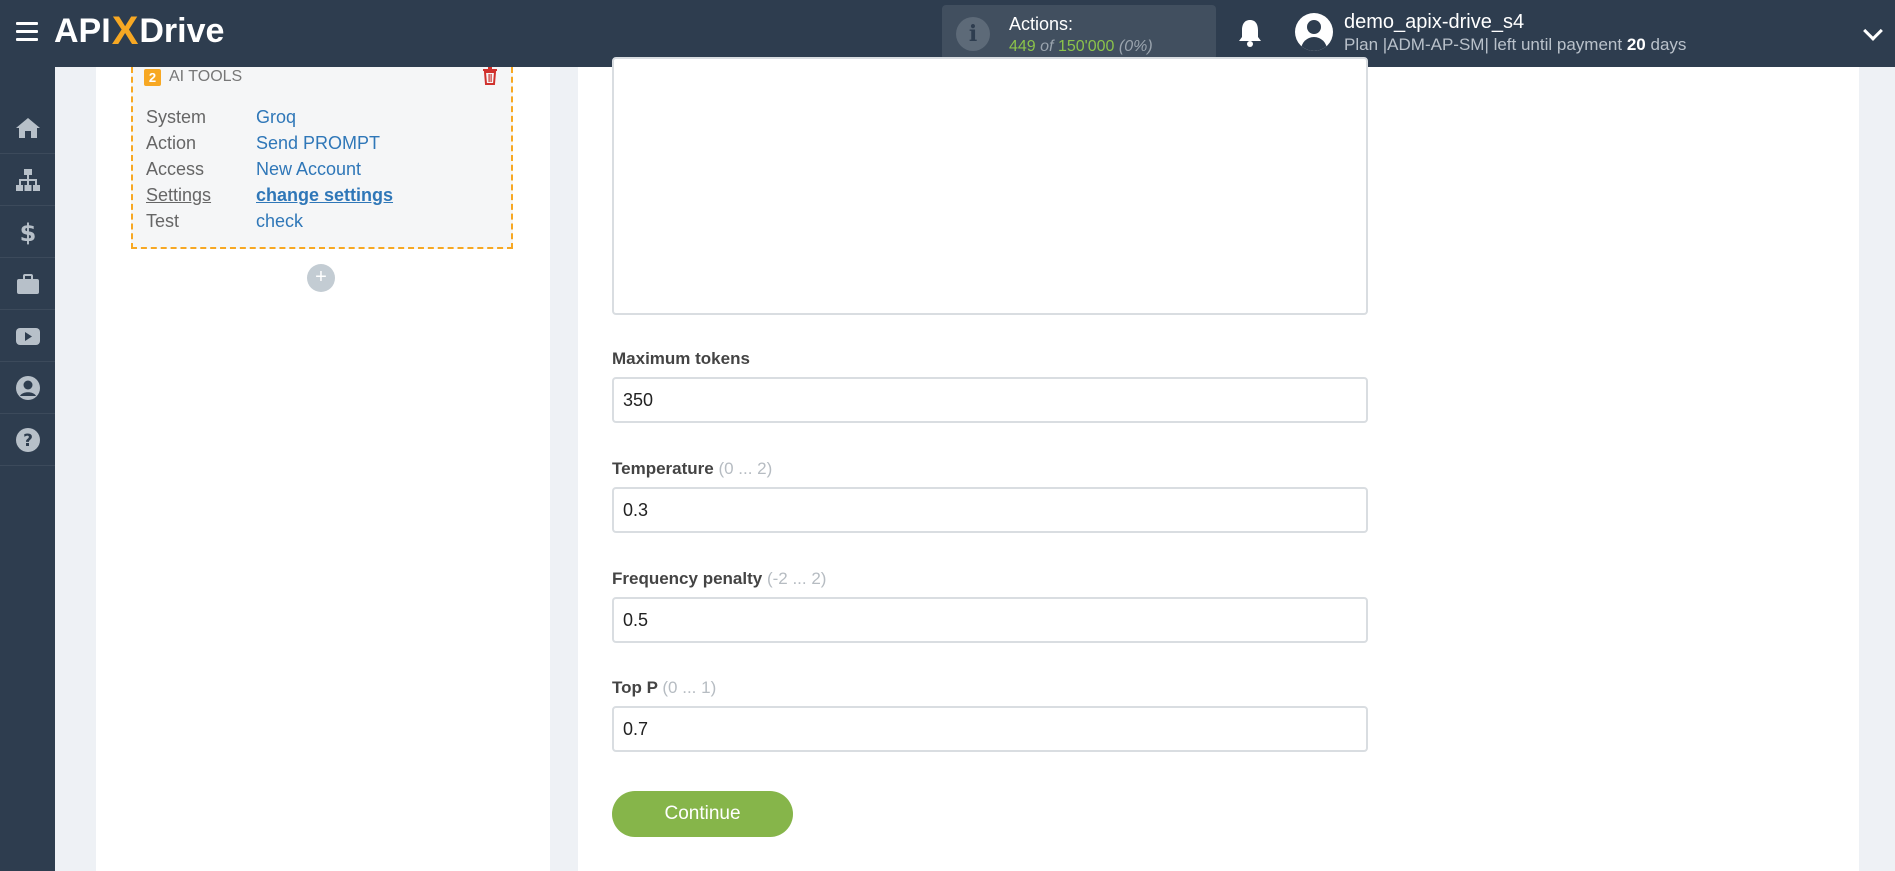 The height and width of the screenshot is (871, 1895). I want to click on bell-icon, so click(1250, 33).